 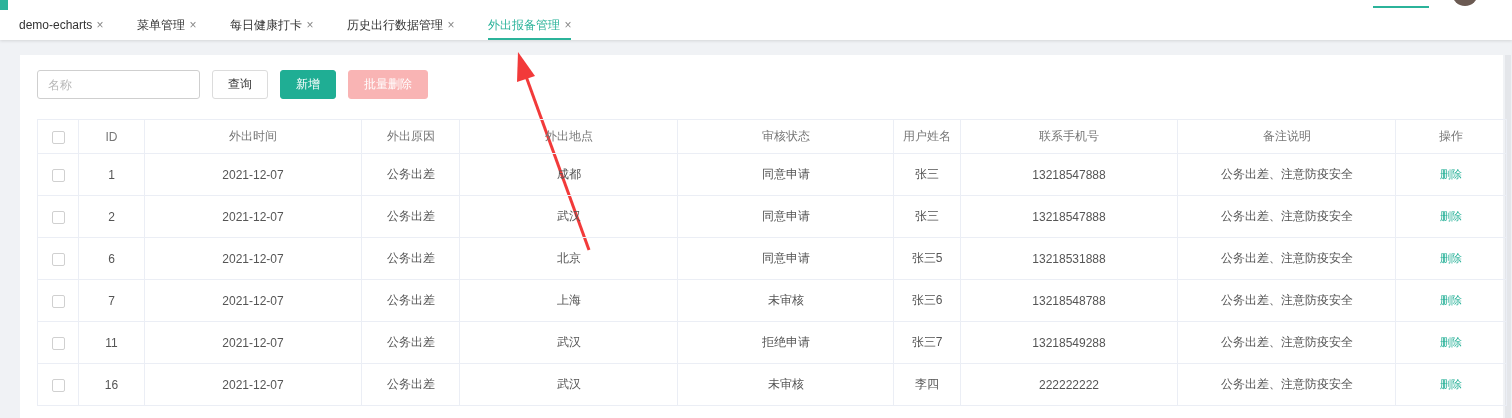 I want to click on column-header: 联系手机号, so click(x=1069, y=136).